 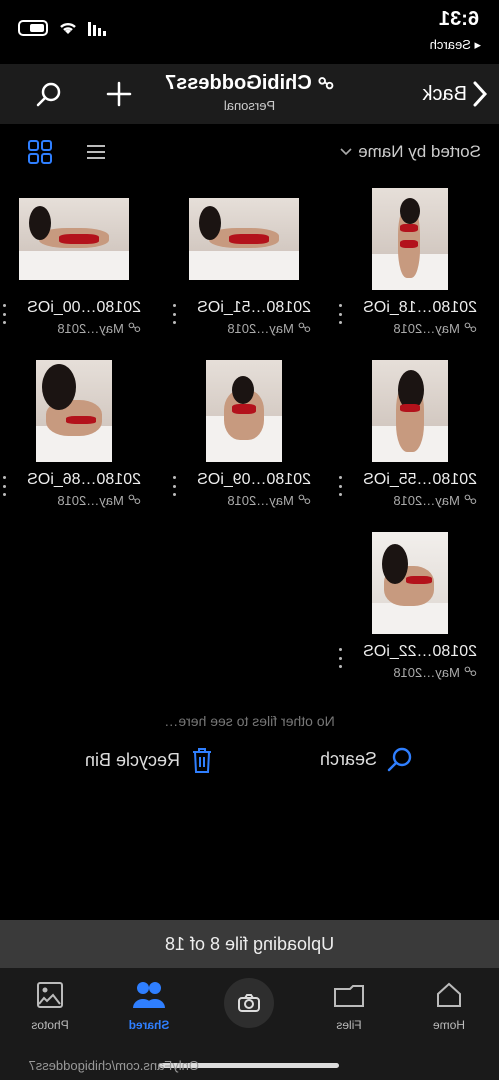 I want to click on back-to-search-link: ◂ Search, so click(x=455, y=45).